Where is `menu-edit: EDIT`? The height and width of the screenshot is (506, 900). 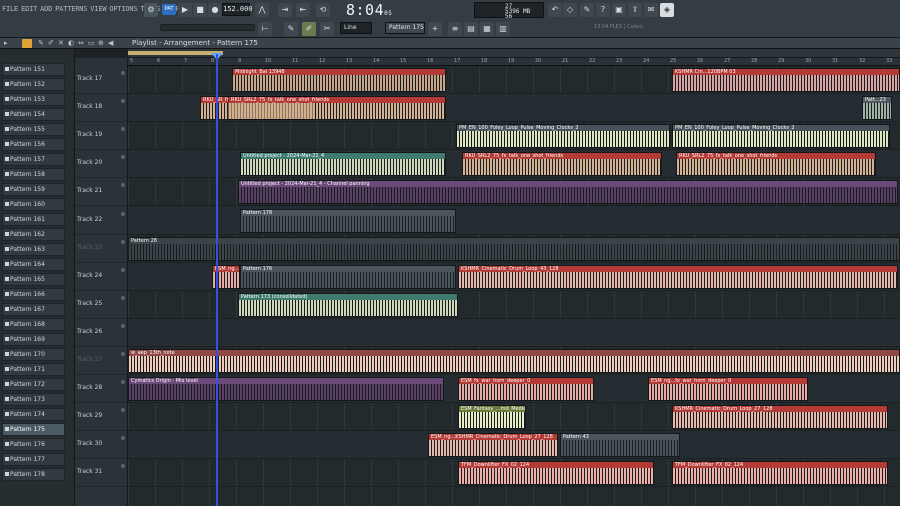
menu-edit: EDIT is located at coordinates (29, 9).